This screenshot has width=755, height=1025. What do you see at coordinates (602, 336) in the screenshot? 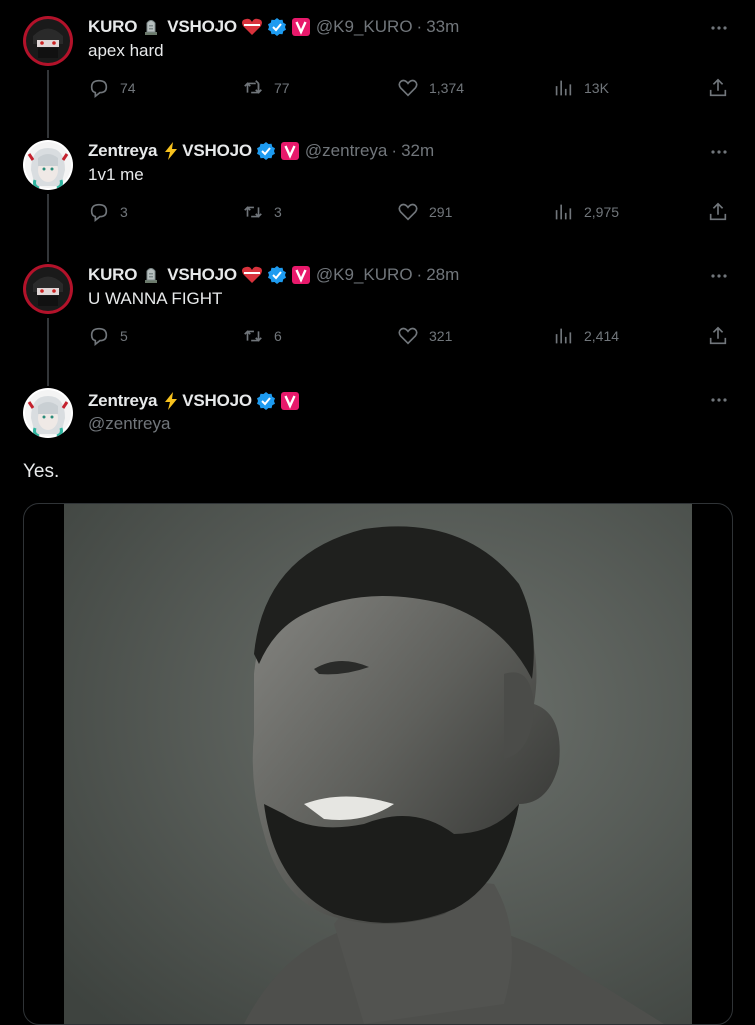
I see `views-count: 2,414` at bounding box center [602, 336].